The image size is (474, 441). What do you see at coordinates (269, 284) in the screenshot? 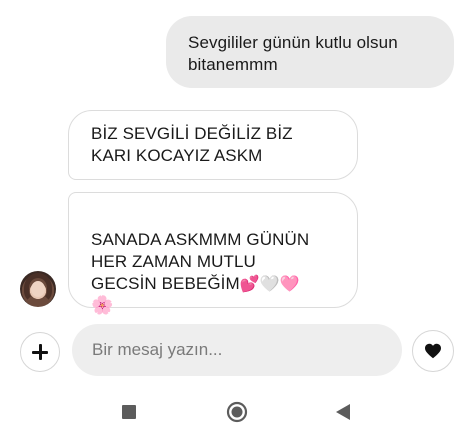
I see `white-heart-emoji: 🤍` at bounding box center [269, 284].